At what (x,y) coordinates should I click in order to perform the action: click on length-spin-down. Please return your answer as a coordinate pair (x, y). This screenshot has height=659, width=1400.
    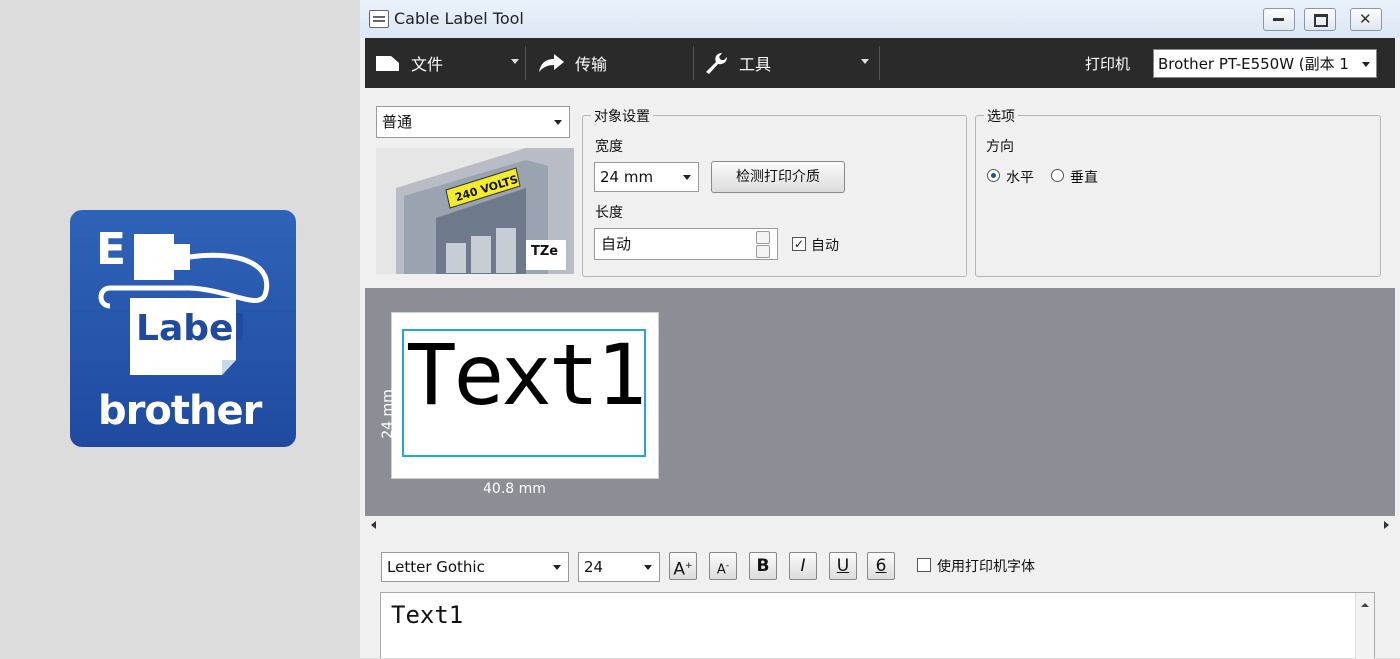
    Looking at the image, I should click on (763, 251).